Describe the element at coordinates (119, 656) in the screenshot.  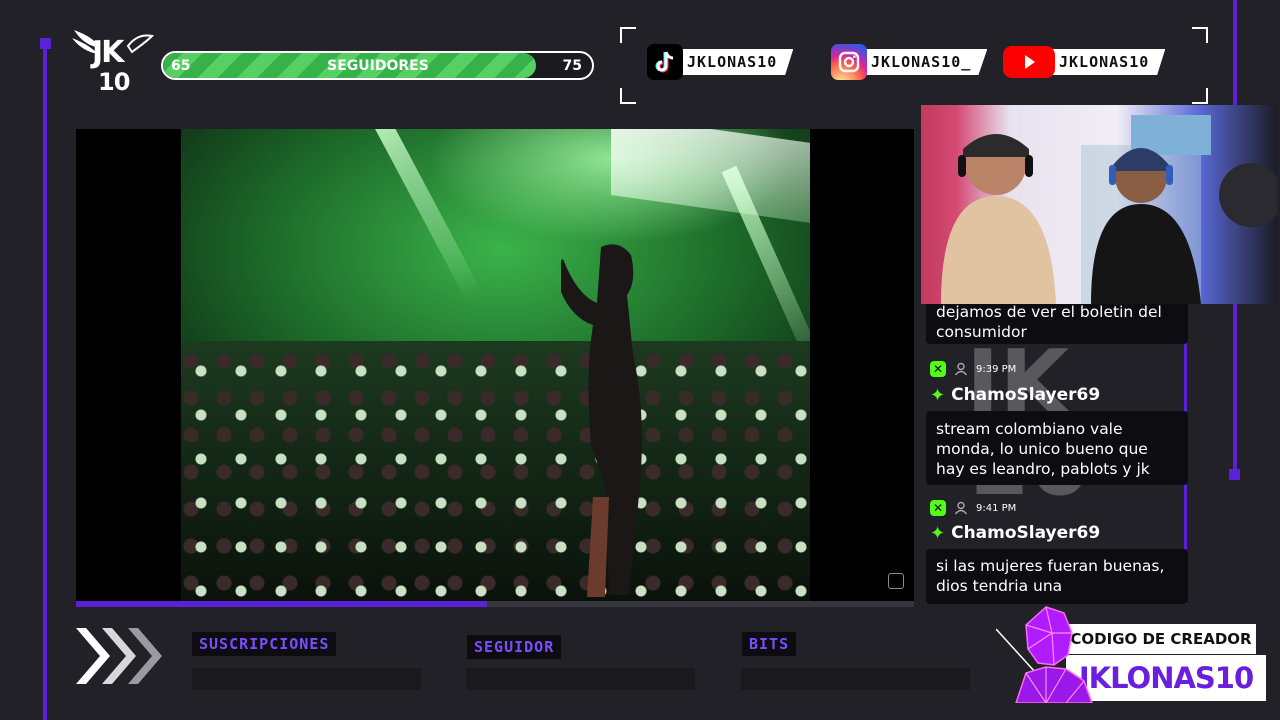
I see `chevrons-icon` at that location.